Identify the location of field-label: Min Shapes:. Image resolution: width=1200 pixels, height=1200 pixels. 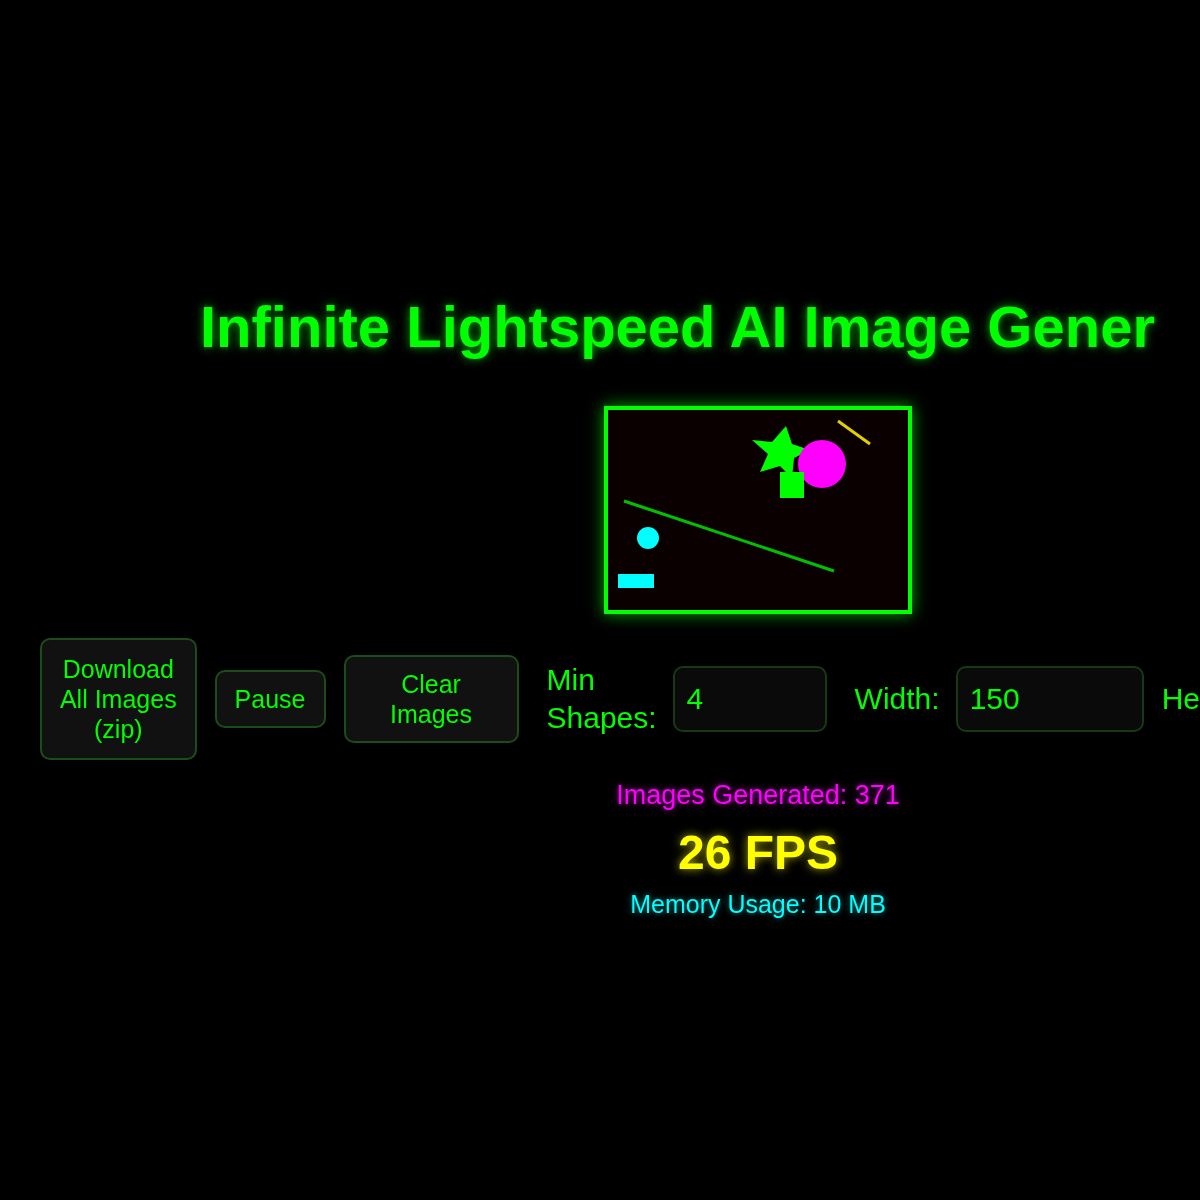
(601, 699).